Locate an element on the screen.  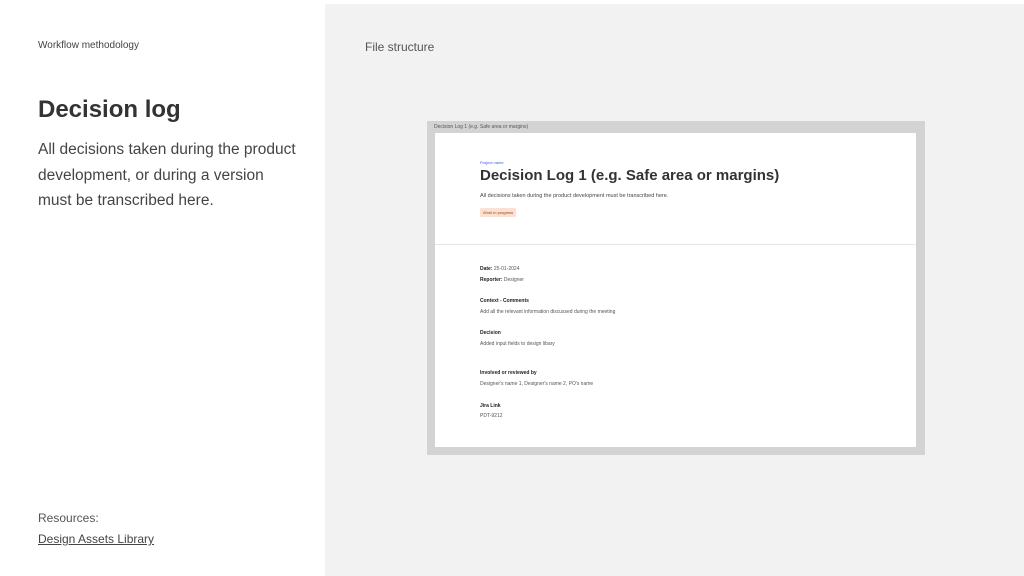
reporter-row: Reporter: Designer is located at coordinates (502, 280).